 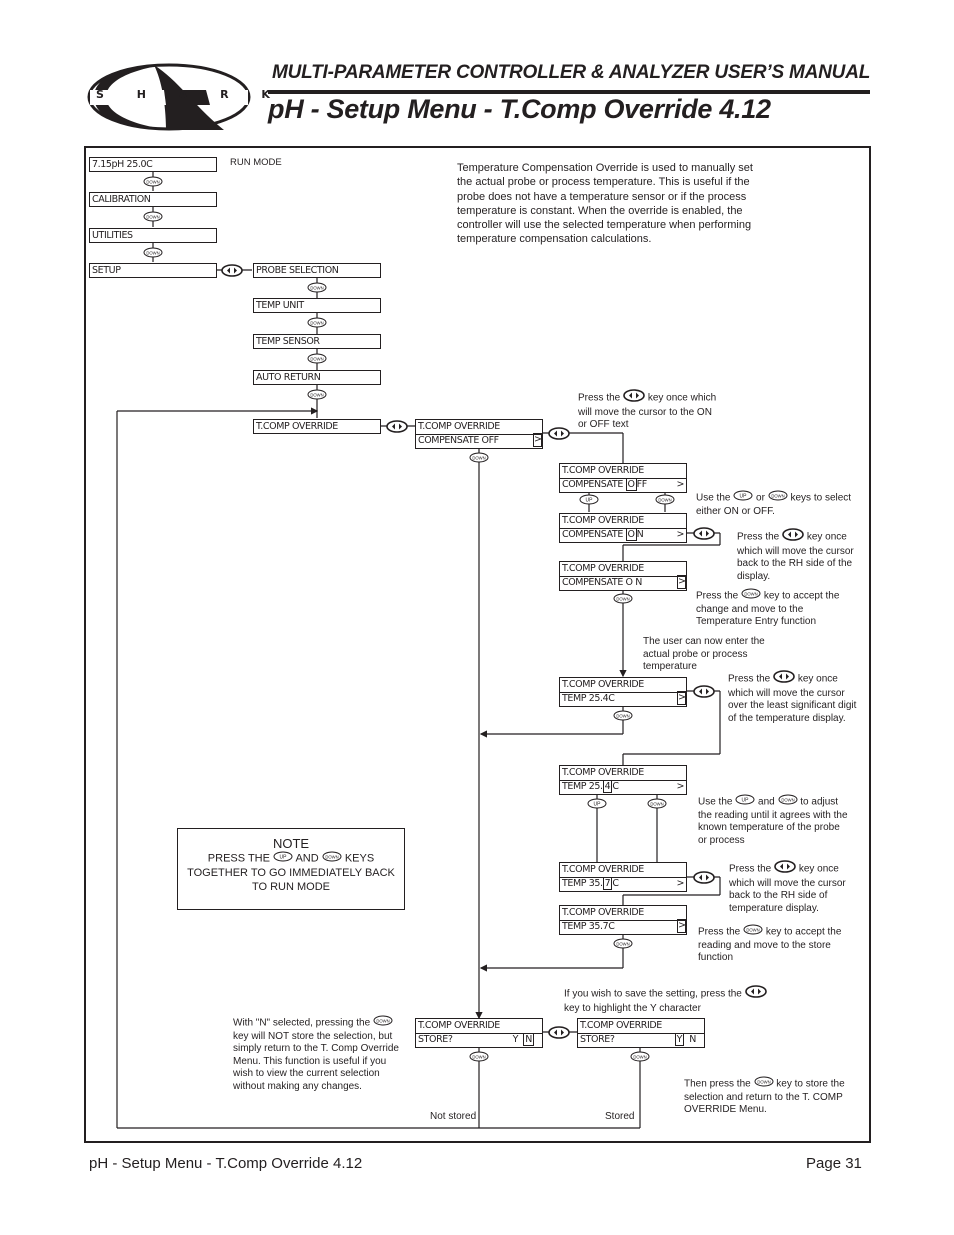 I want to click on store-n: N, so click(x=692, y=1039).